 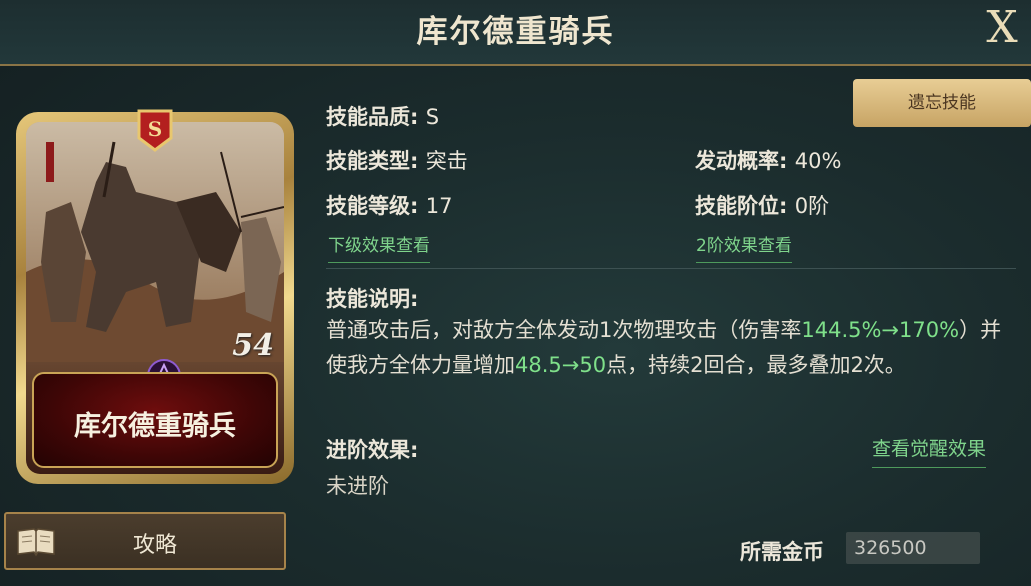 What do you see at coordinates (376, 117) in the screenshot?
I see `skill-quality-label: 技能品质:` at bounding box center [376, 117].